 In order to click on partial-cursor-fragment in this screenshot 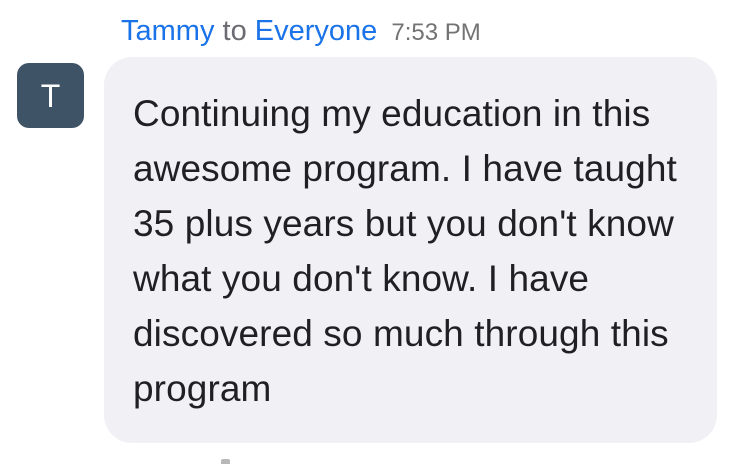, I will do `click(225, 461)`.